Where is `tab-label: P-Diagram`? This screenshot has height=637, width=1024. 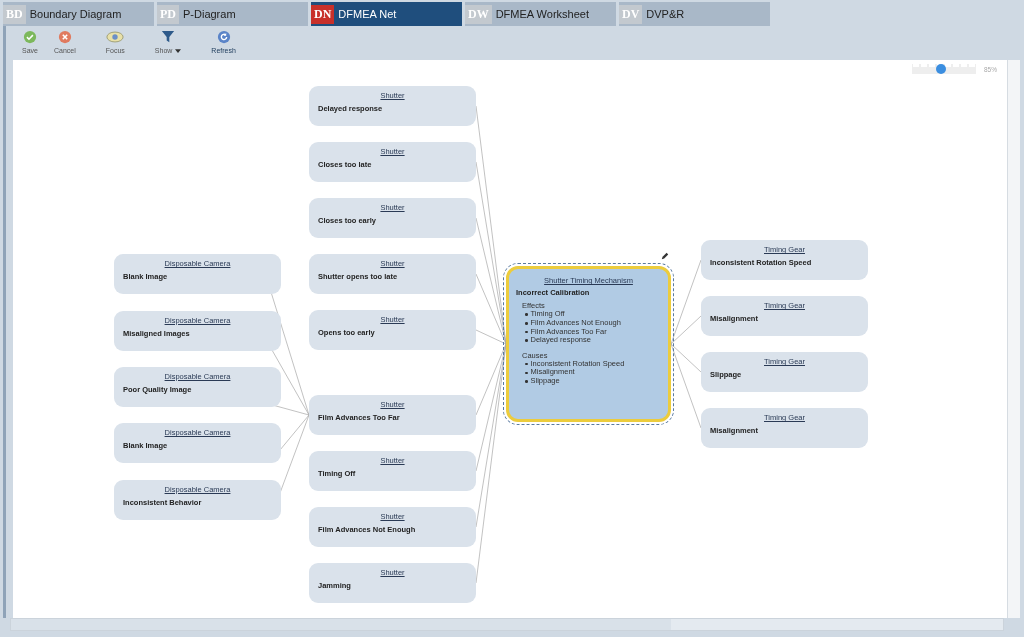
tab-label: P-Diagram is located at coordinates (209, 14).